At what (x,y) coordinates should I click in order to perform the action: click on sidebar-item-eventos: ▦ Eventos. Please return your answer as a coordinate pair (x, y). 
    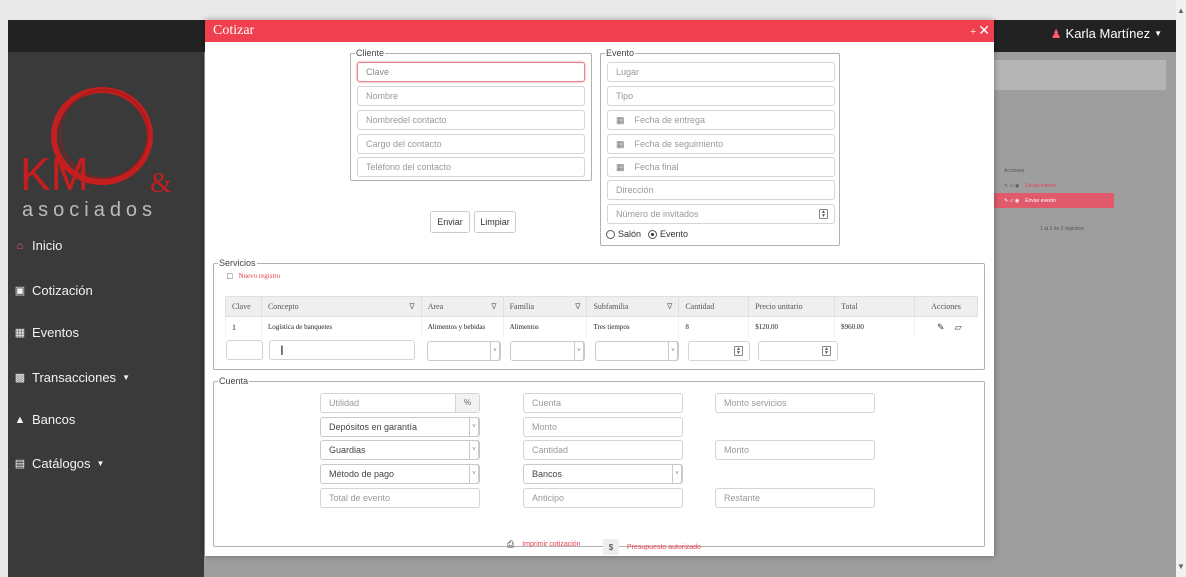
    Looking at the image, I should click on (46, 332).